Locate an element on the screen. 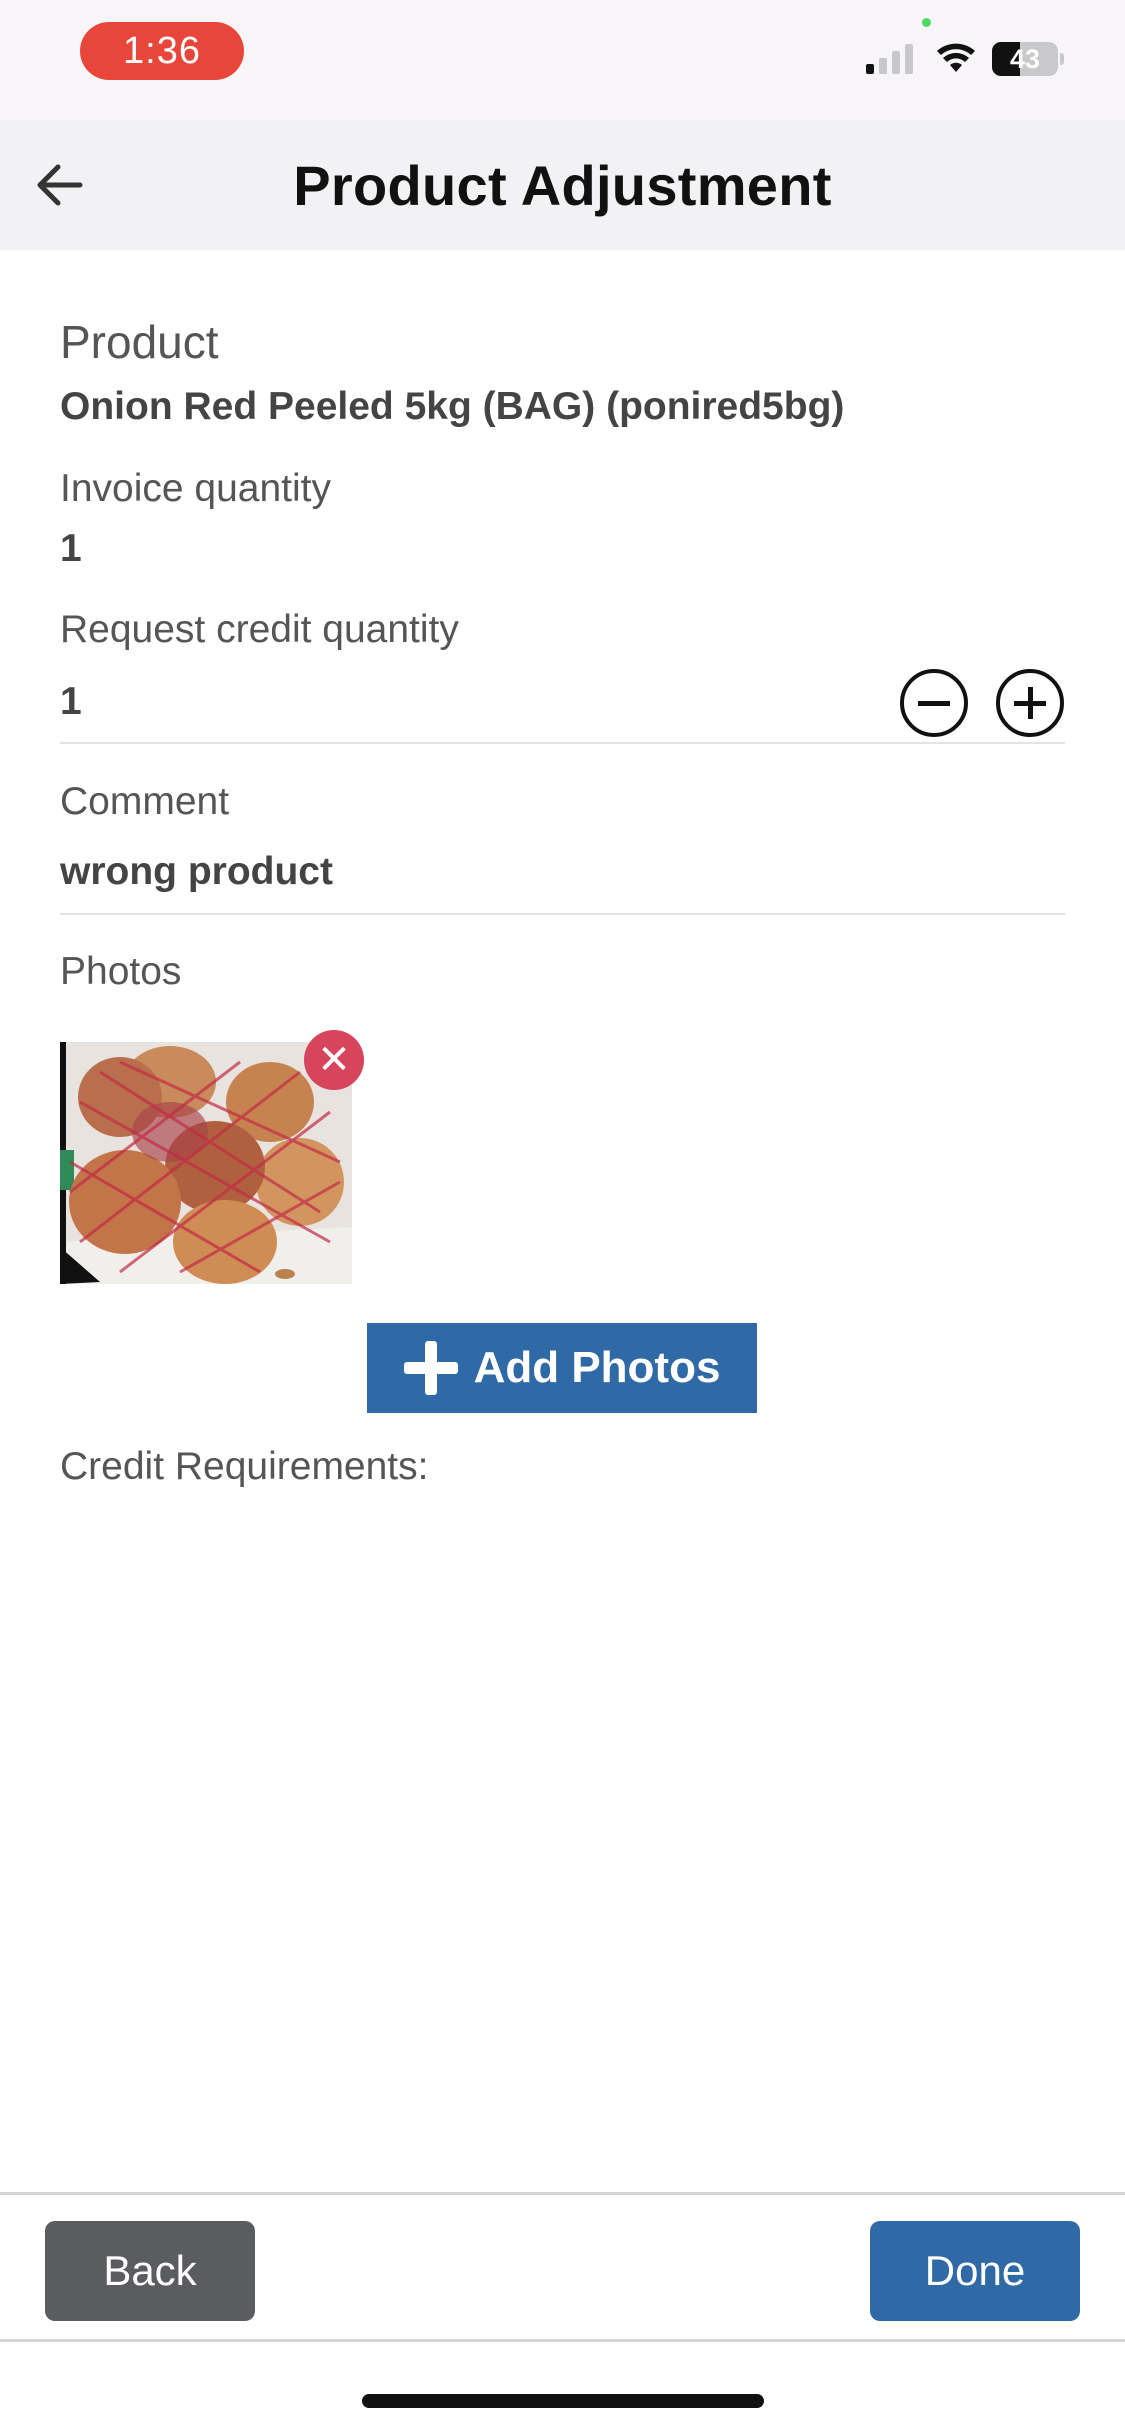 This screenshot has width=1125, height=2436. invoice-quantity-label: Invoice quantity is located at coordinates (196, 488).